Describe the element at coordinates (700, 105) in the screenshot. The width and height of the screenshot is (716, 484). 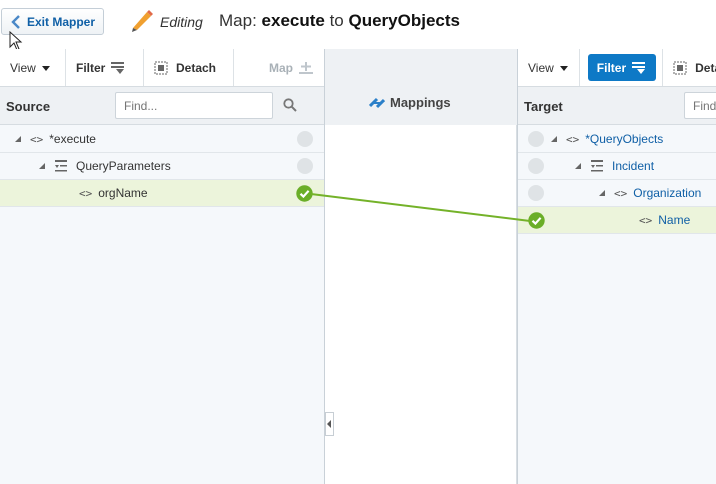
I see `target-find-input` at that location.